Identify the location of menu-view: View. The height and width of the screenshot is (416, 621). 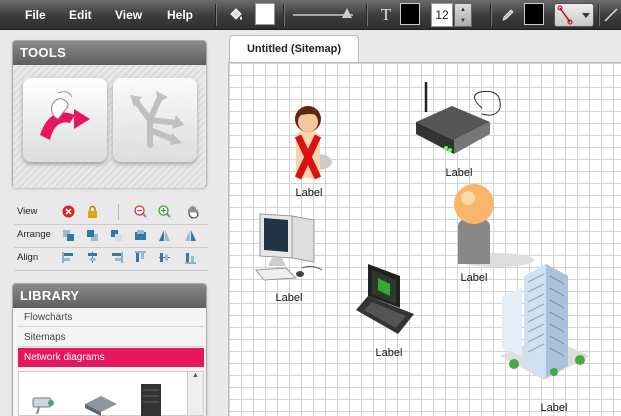
(128, 15).